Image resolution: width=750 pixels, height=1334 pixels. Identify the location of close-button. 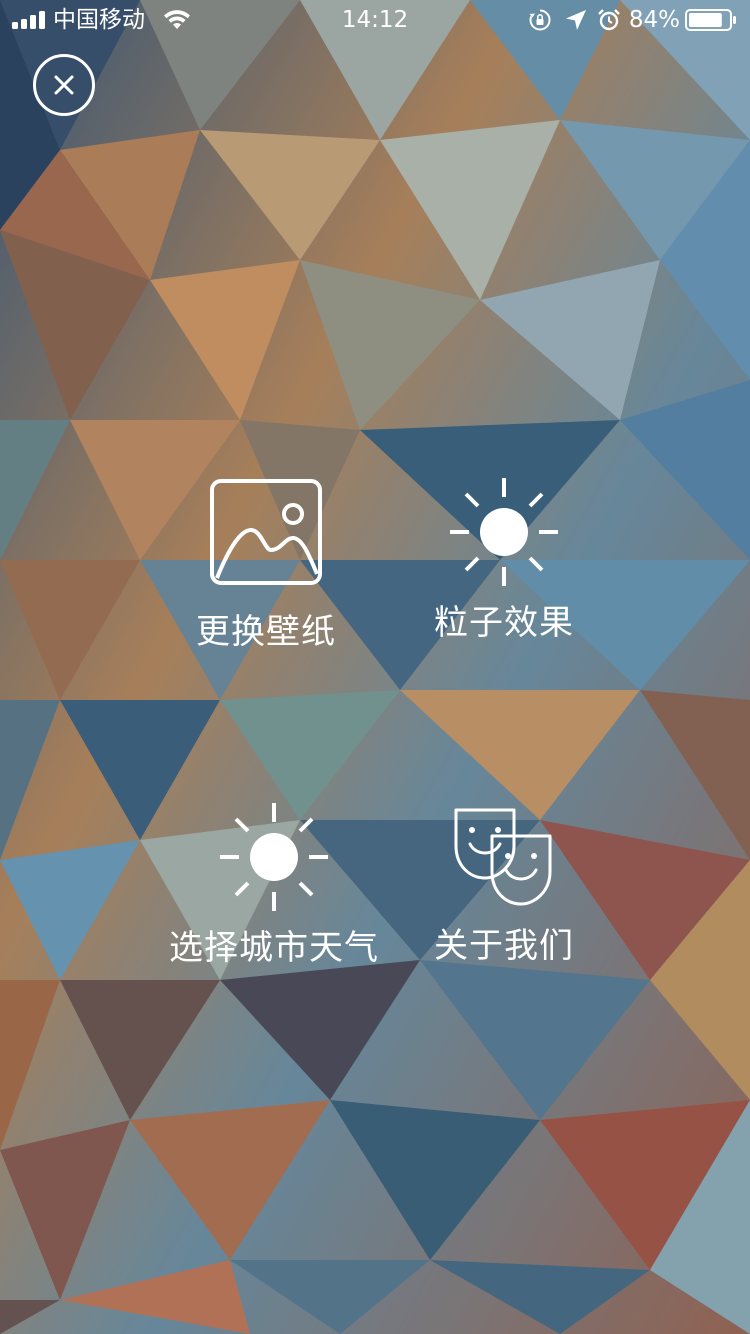
(64, 85).